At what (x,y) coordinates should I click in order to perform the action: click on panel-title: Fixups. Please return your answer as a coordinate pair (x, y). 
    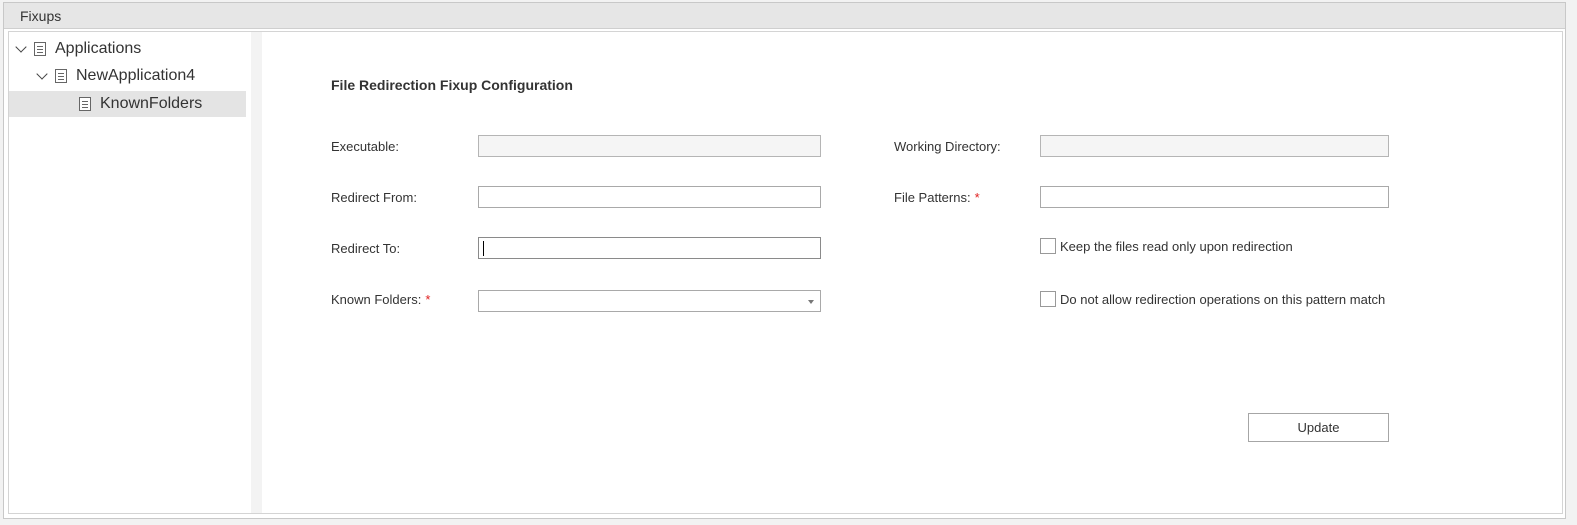
    Looking at the image, I should click on (41, 16).